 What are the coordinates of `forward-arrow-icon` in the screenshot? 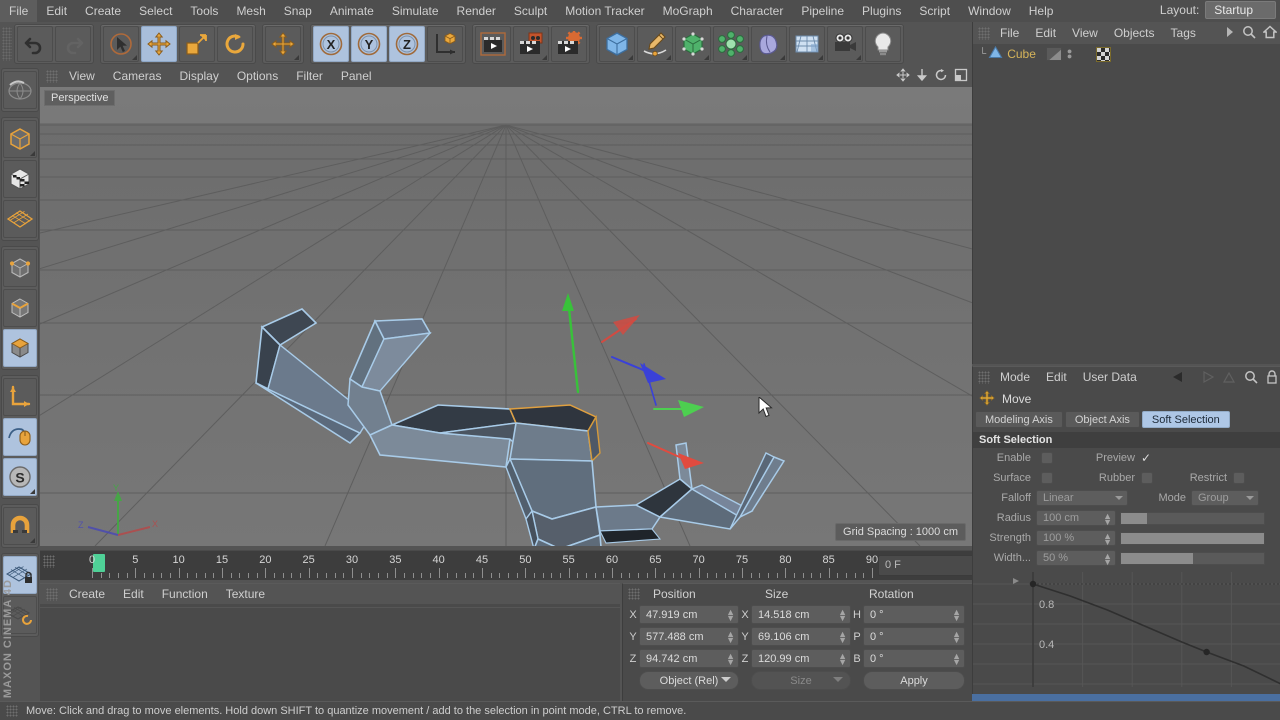 It's located at (1206, 378).